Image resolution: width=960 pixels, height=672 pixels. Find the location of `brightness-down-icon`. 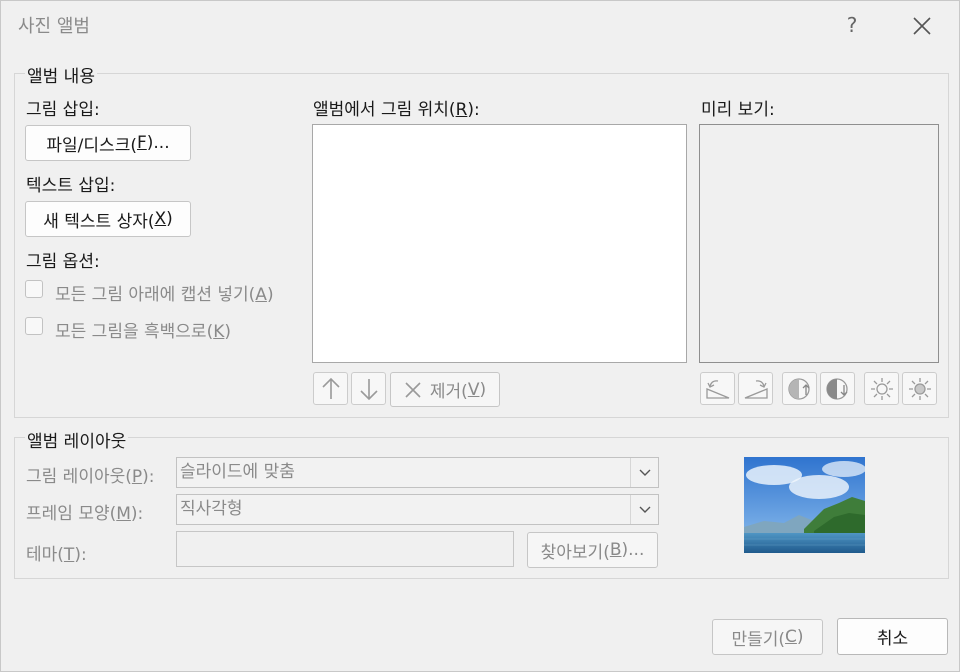

brightness-down-icon is located at coordinates (919, 388).